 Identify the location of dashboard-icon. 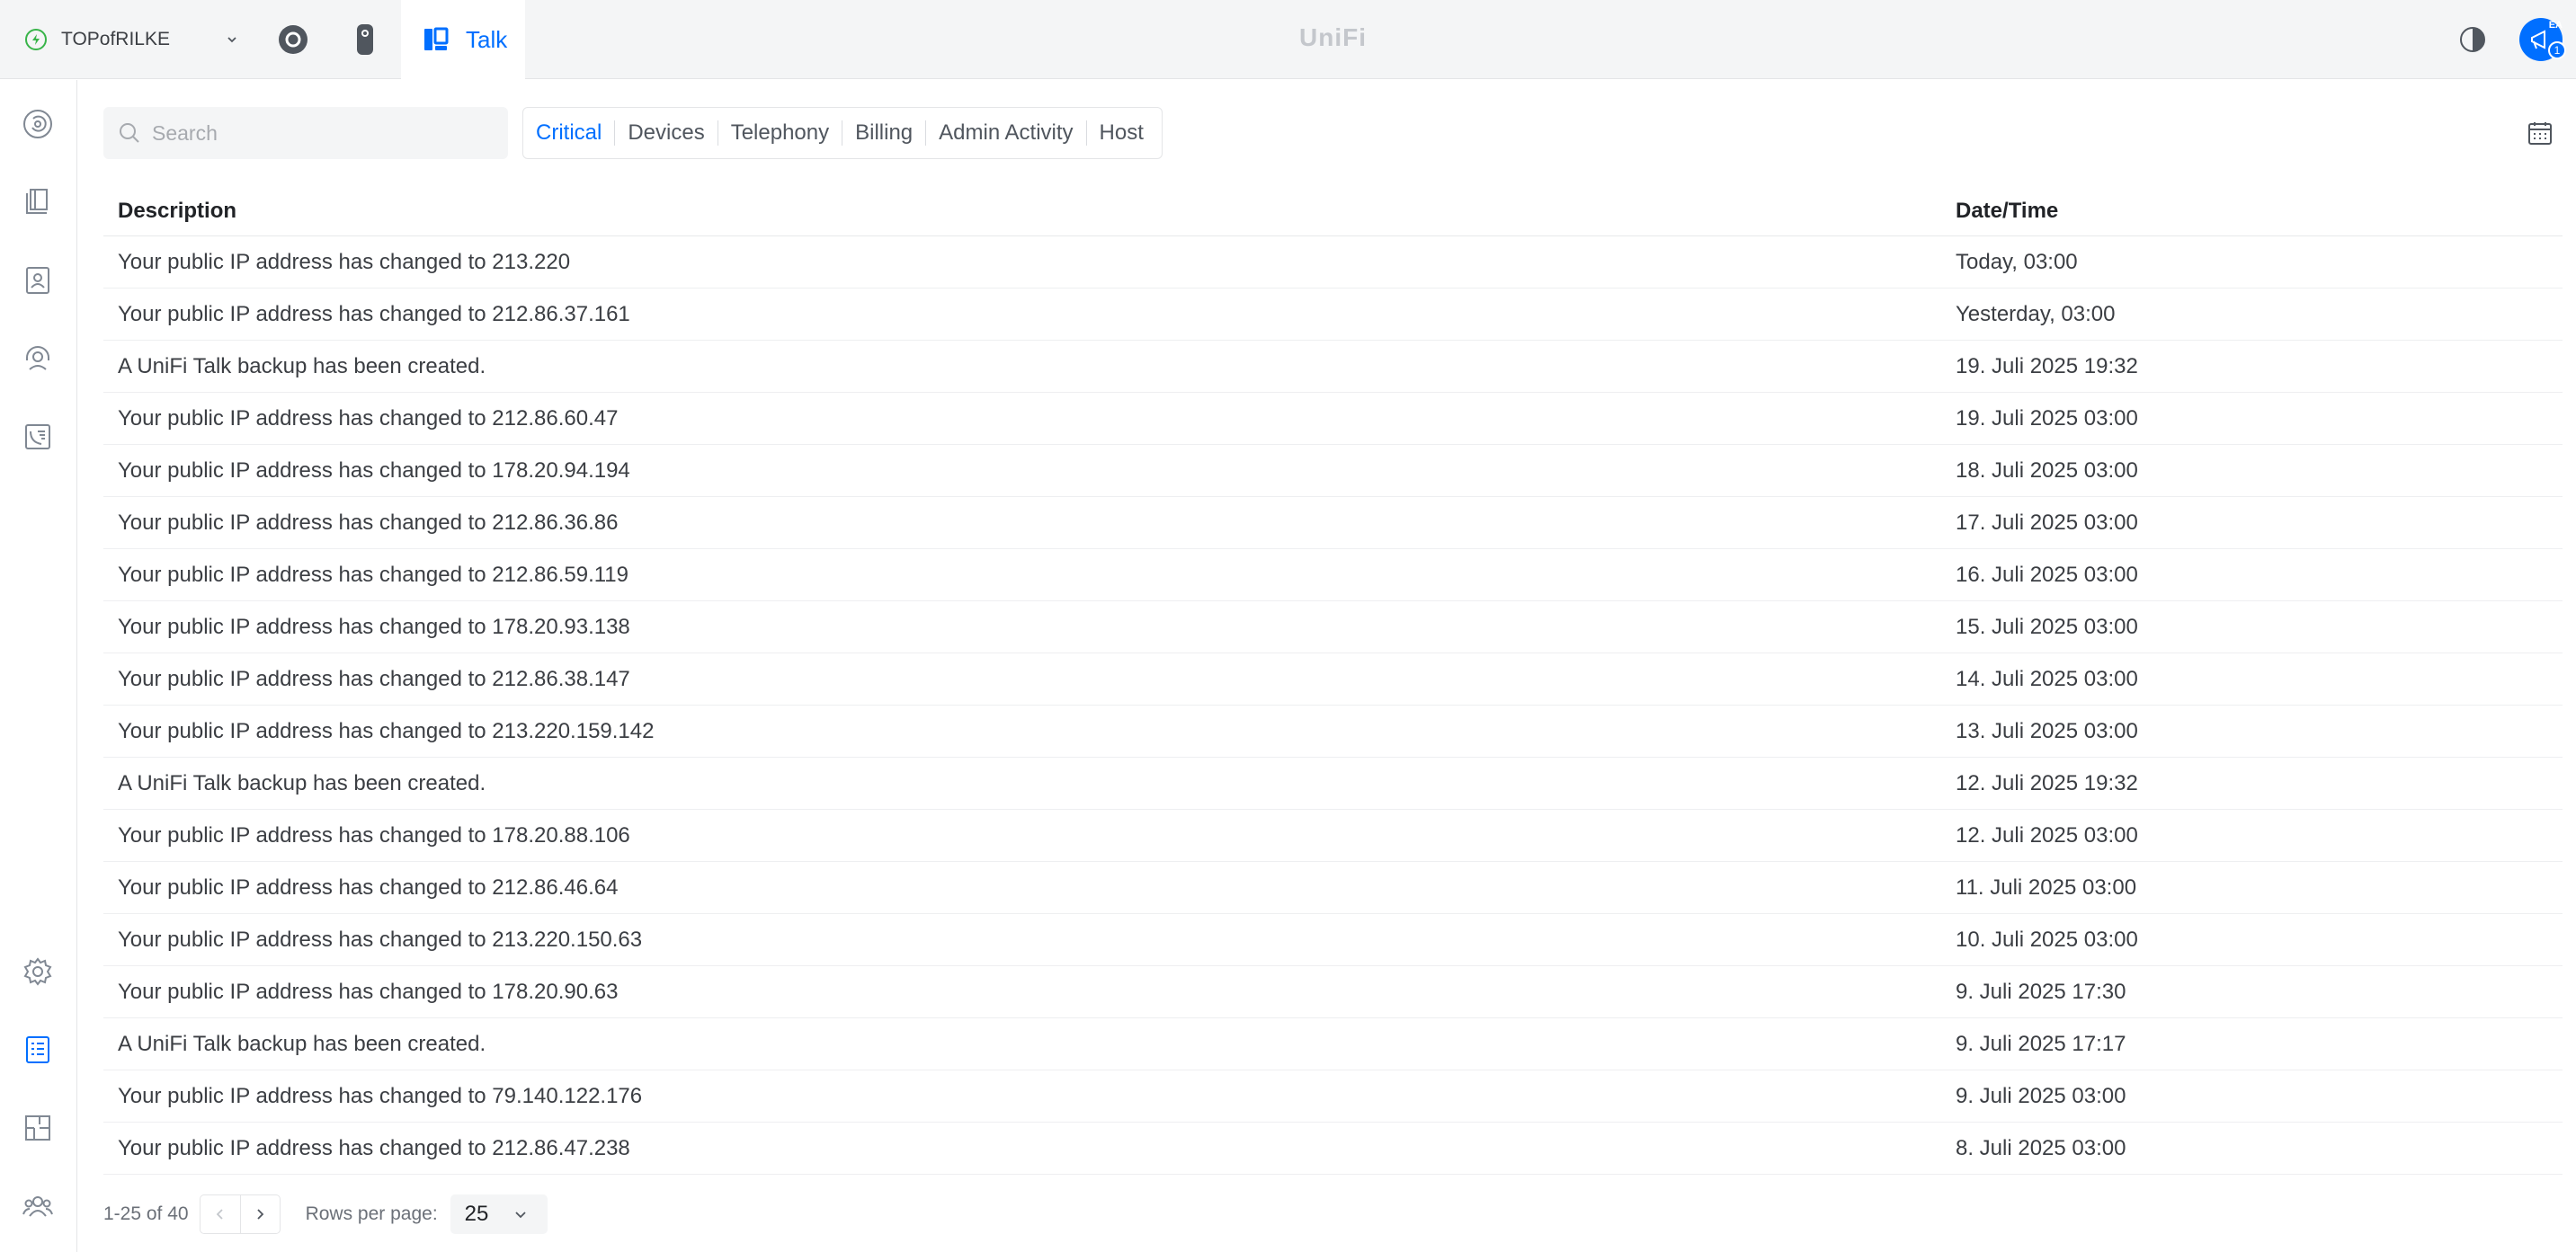
(38, 124).